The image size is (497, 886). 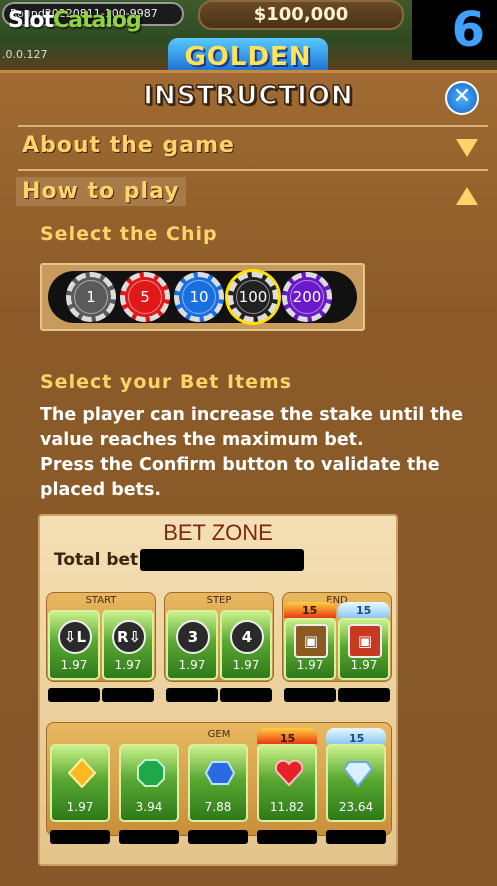 I want to click on red-heart-icon, so click(x=289, y=773).